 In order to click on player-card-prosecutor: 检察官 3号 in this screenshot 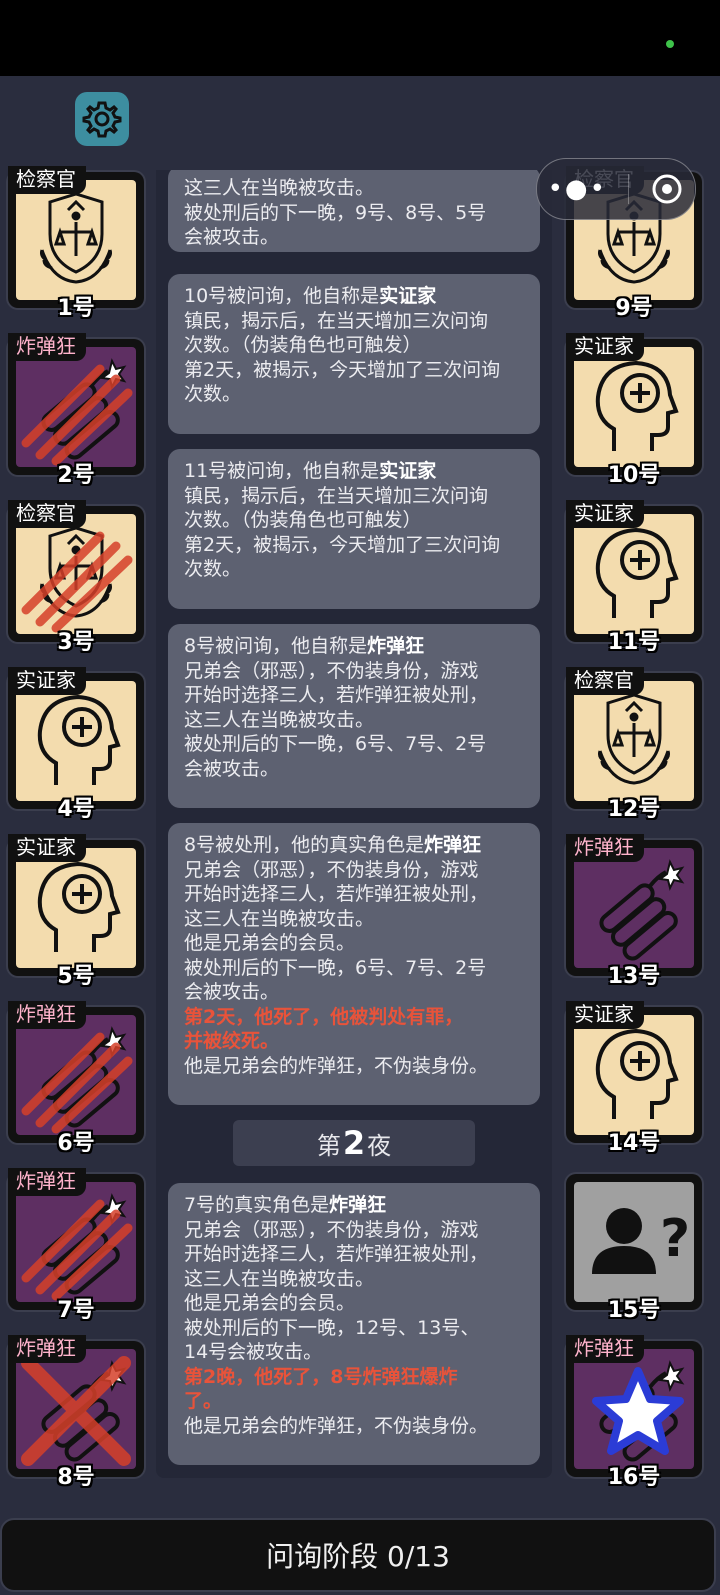, I will do `click(78, 577)`.